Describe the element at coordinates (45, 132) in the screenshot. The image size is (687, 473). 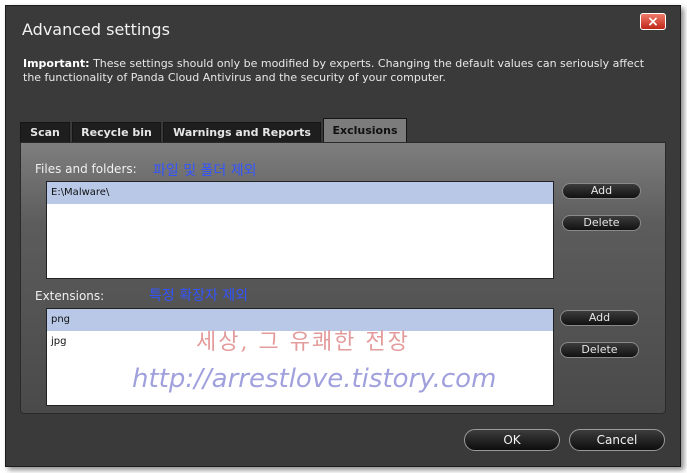
I see `tab-scan: Scan` at that location.